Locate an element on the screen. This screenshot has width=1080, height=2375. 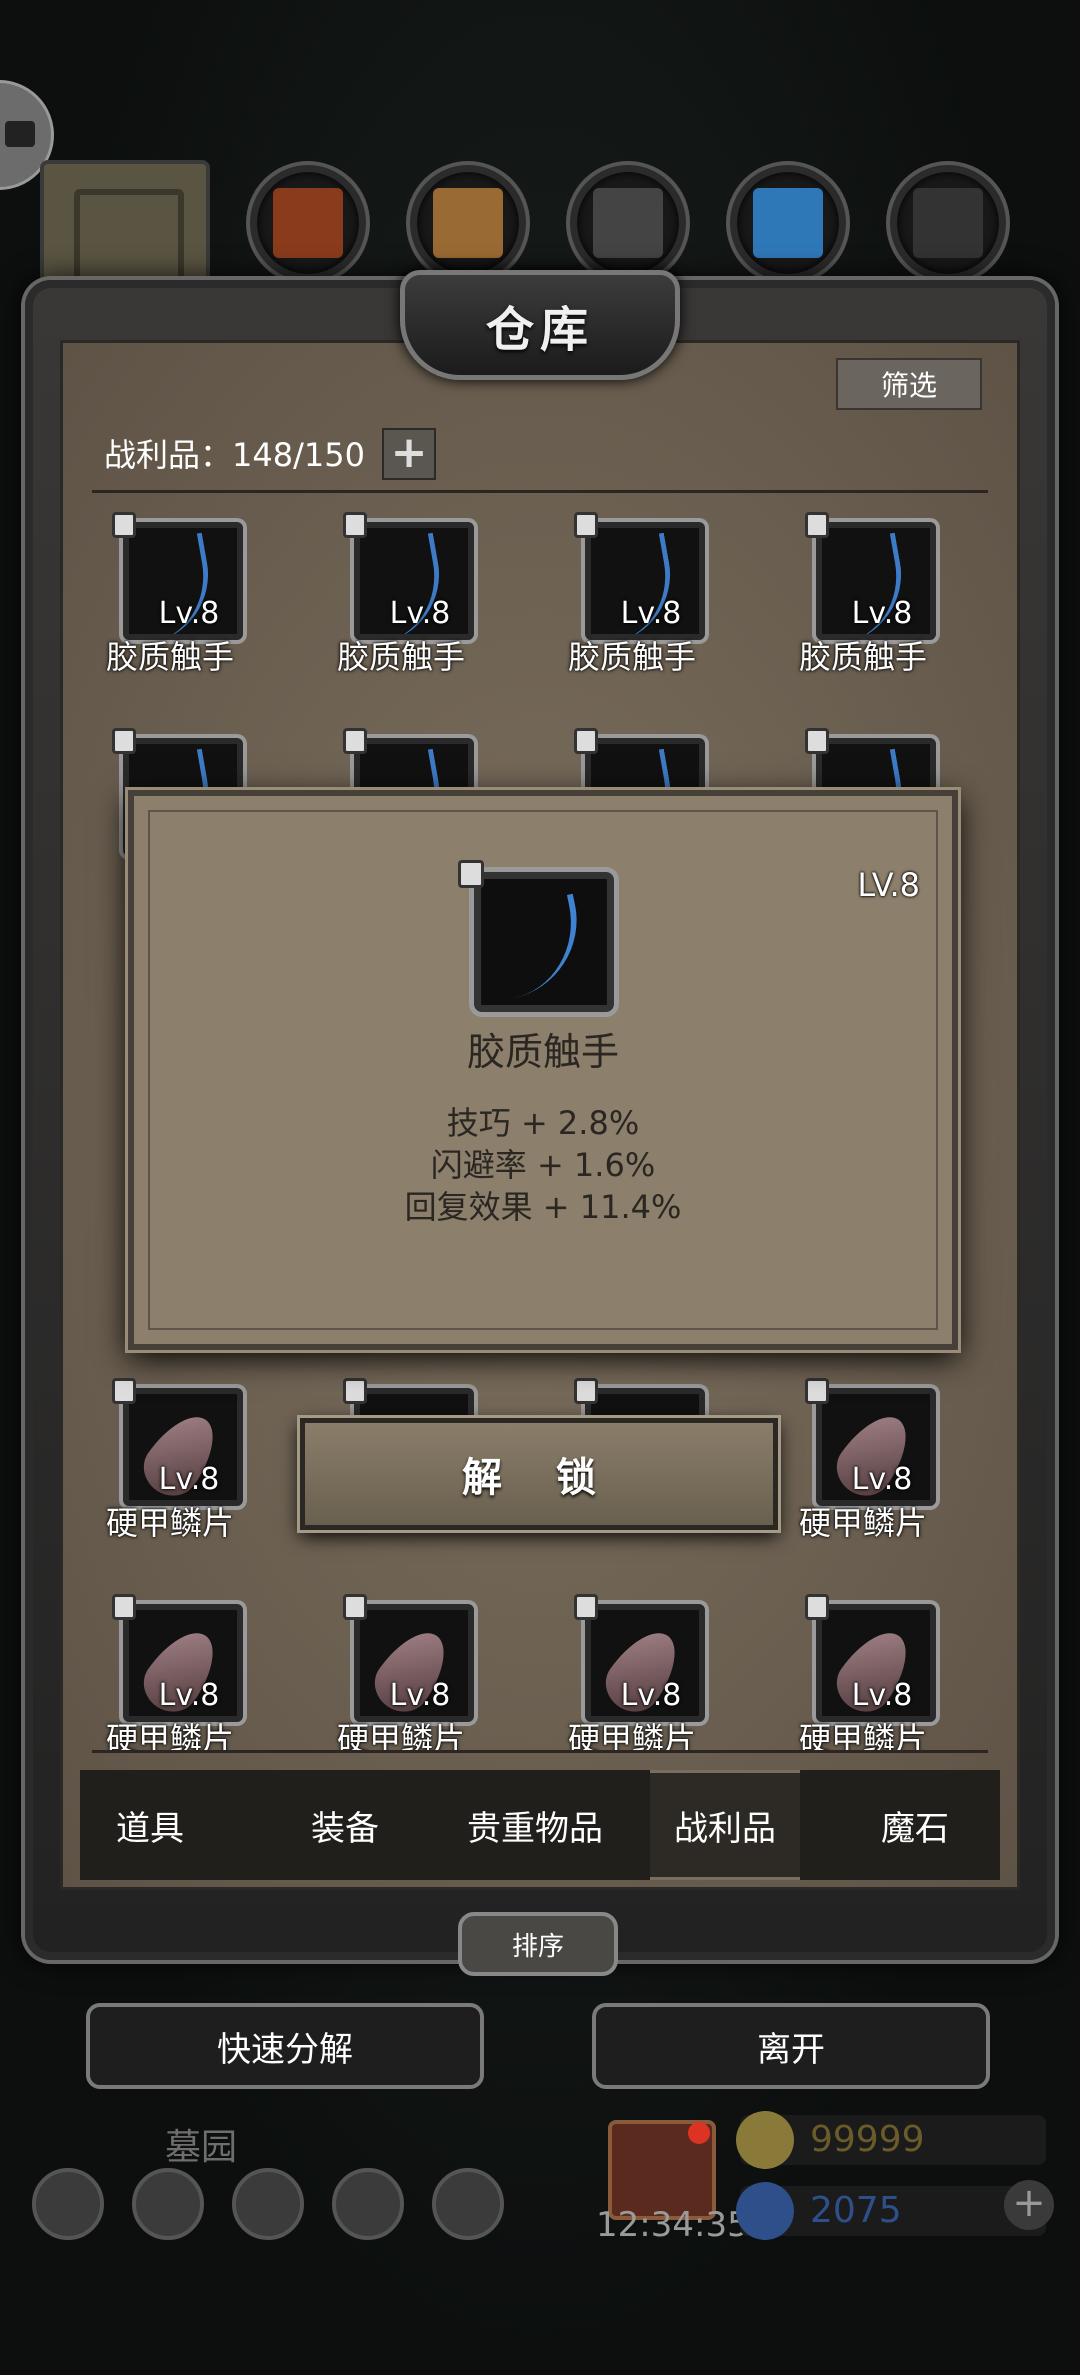
category-crystal is located at coordinates (788, 223).